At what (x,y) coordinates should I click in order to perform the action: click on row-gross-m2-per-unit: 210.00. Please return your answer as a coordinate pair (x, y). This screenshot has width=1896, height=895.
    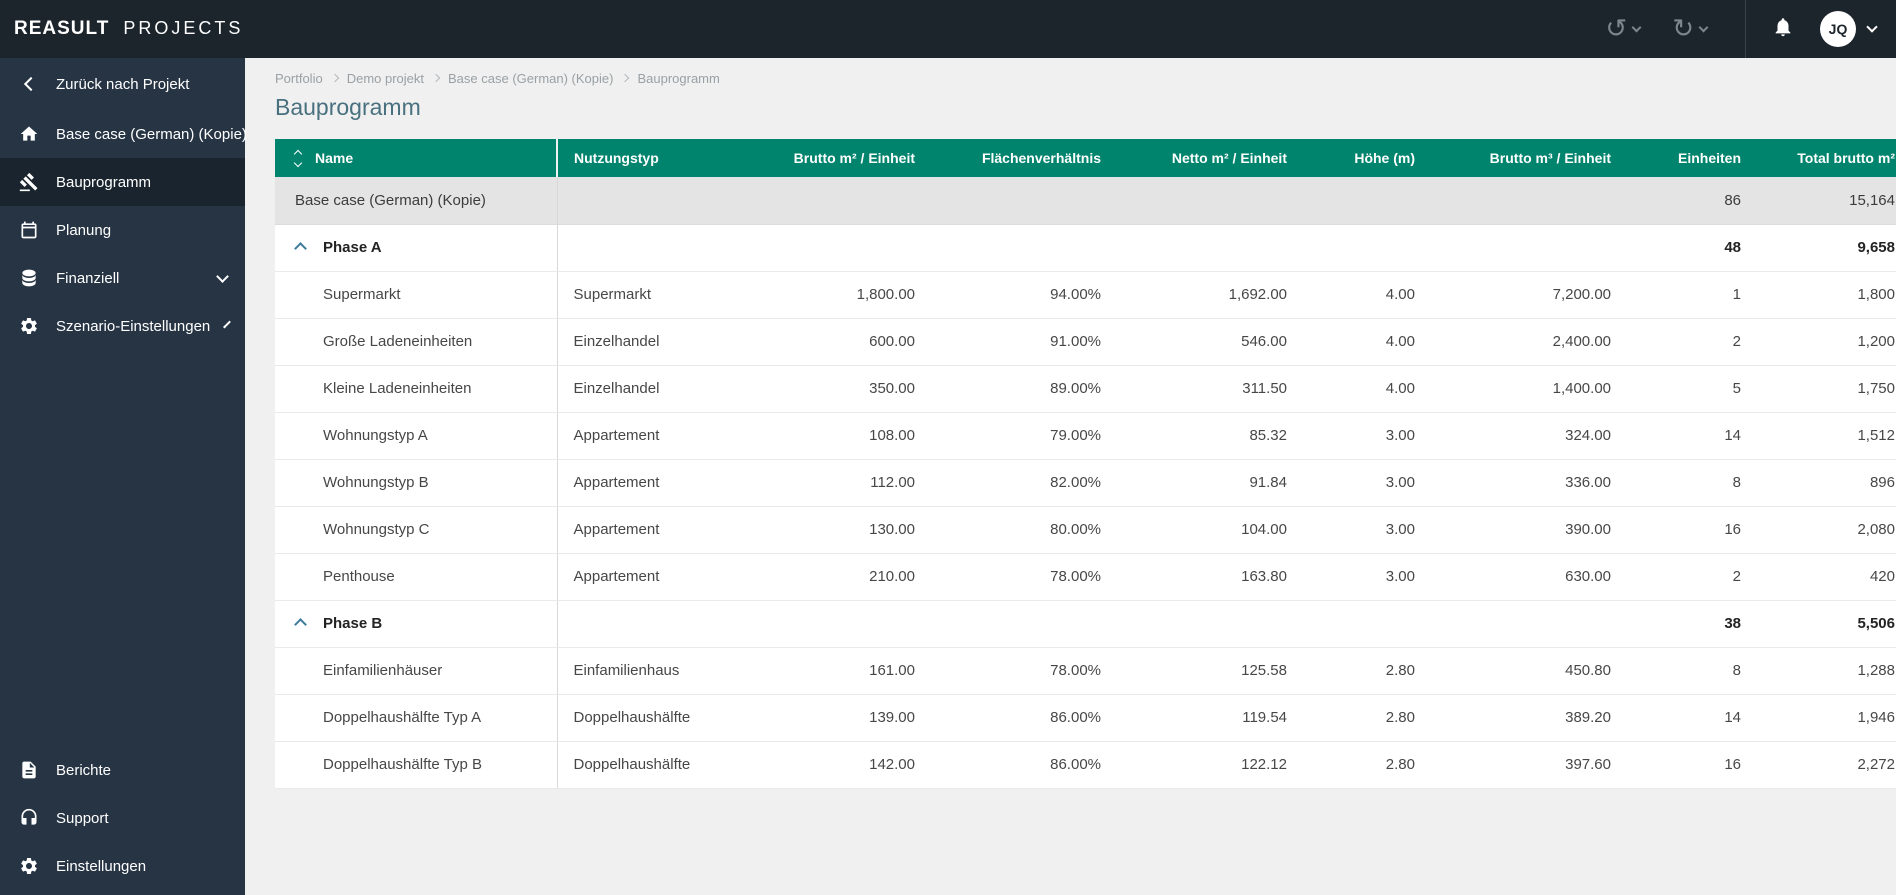
    Looking at the image, I should click on (838, 577).